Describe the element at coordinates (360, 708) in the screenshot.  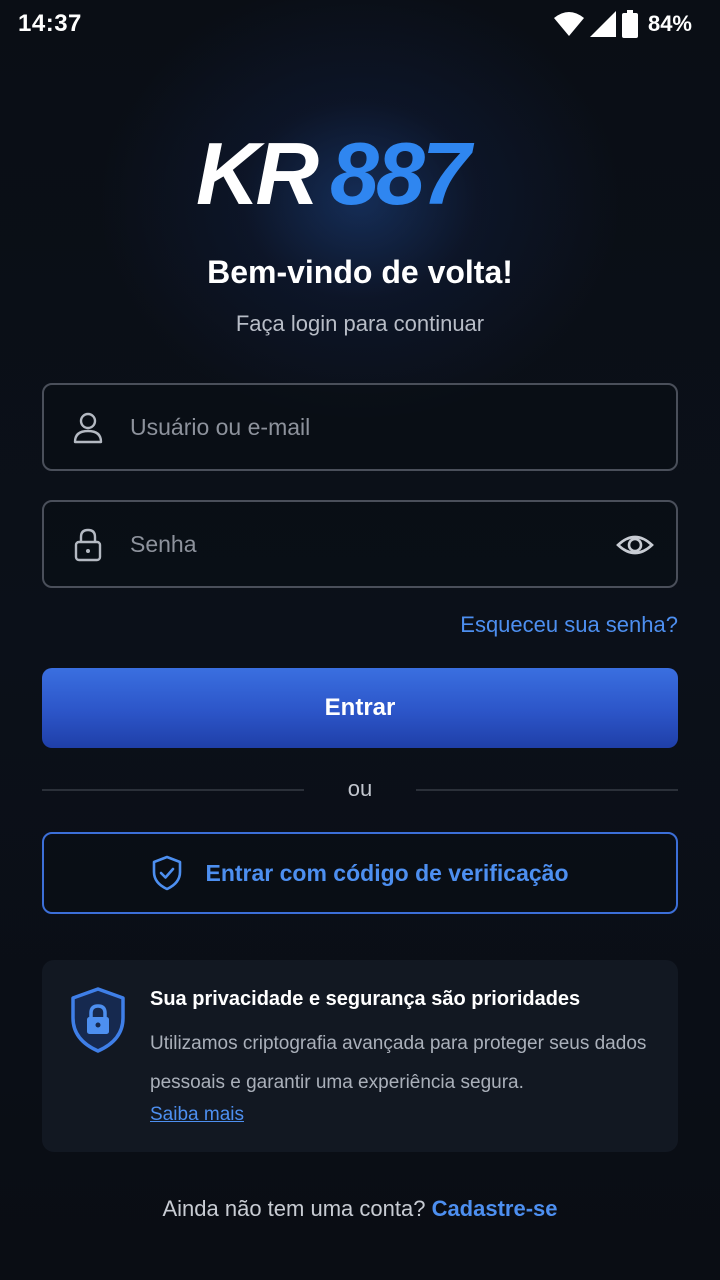
I see `login-button: Entrar` at that location.